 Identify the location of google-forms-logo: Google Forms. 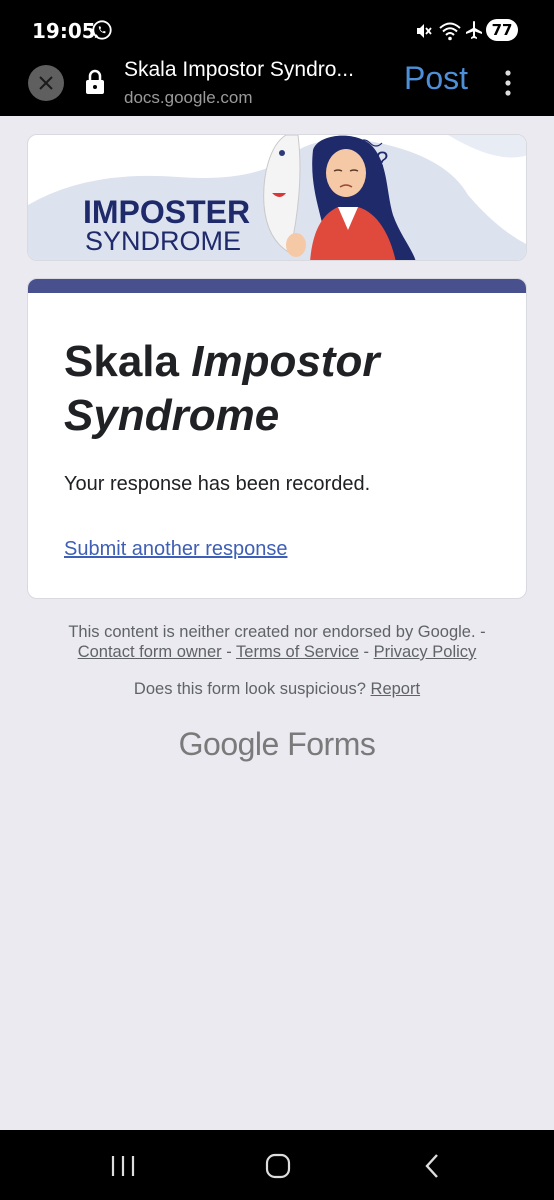
(277, 744).